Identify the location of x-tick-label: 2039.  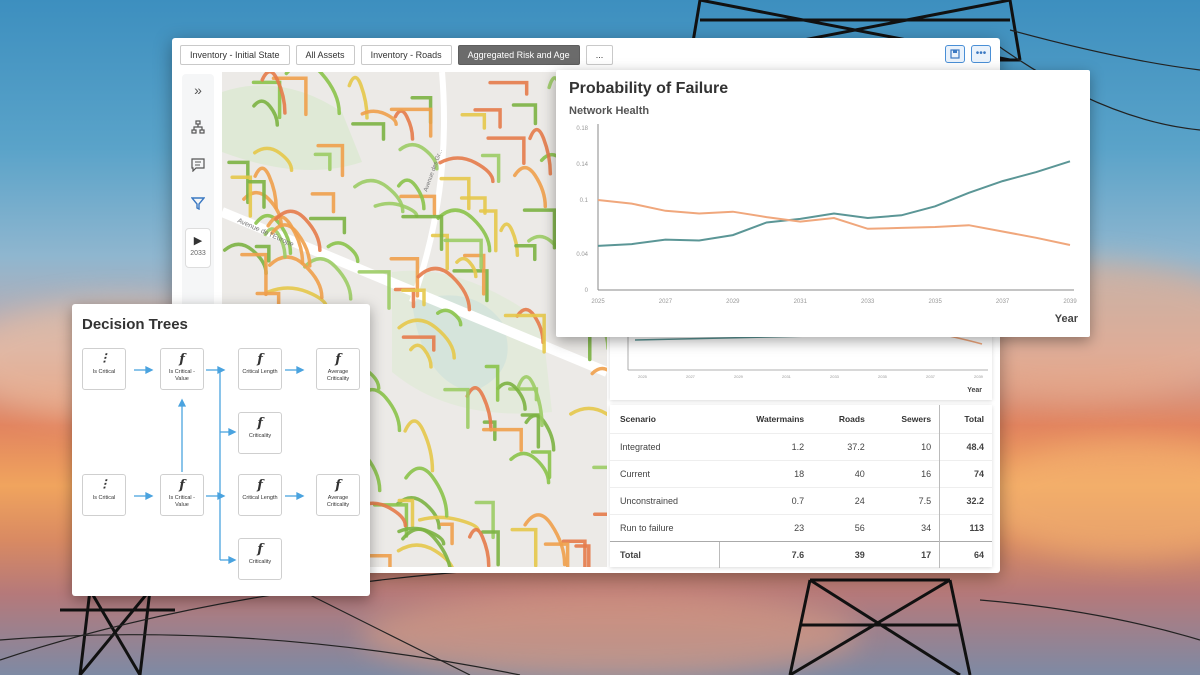
(1070, 302).